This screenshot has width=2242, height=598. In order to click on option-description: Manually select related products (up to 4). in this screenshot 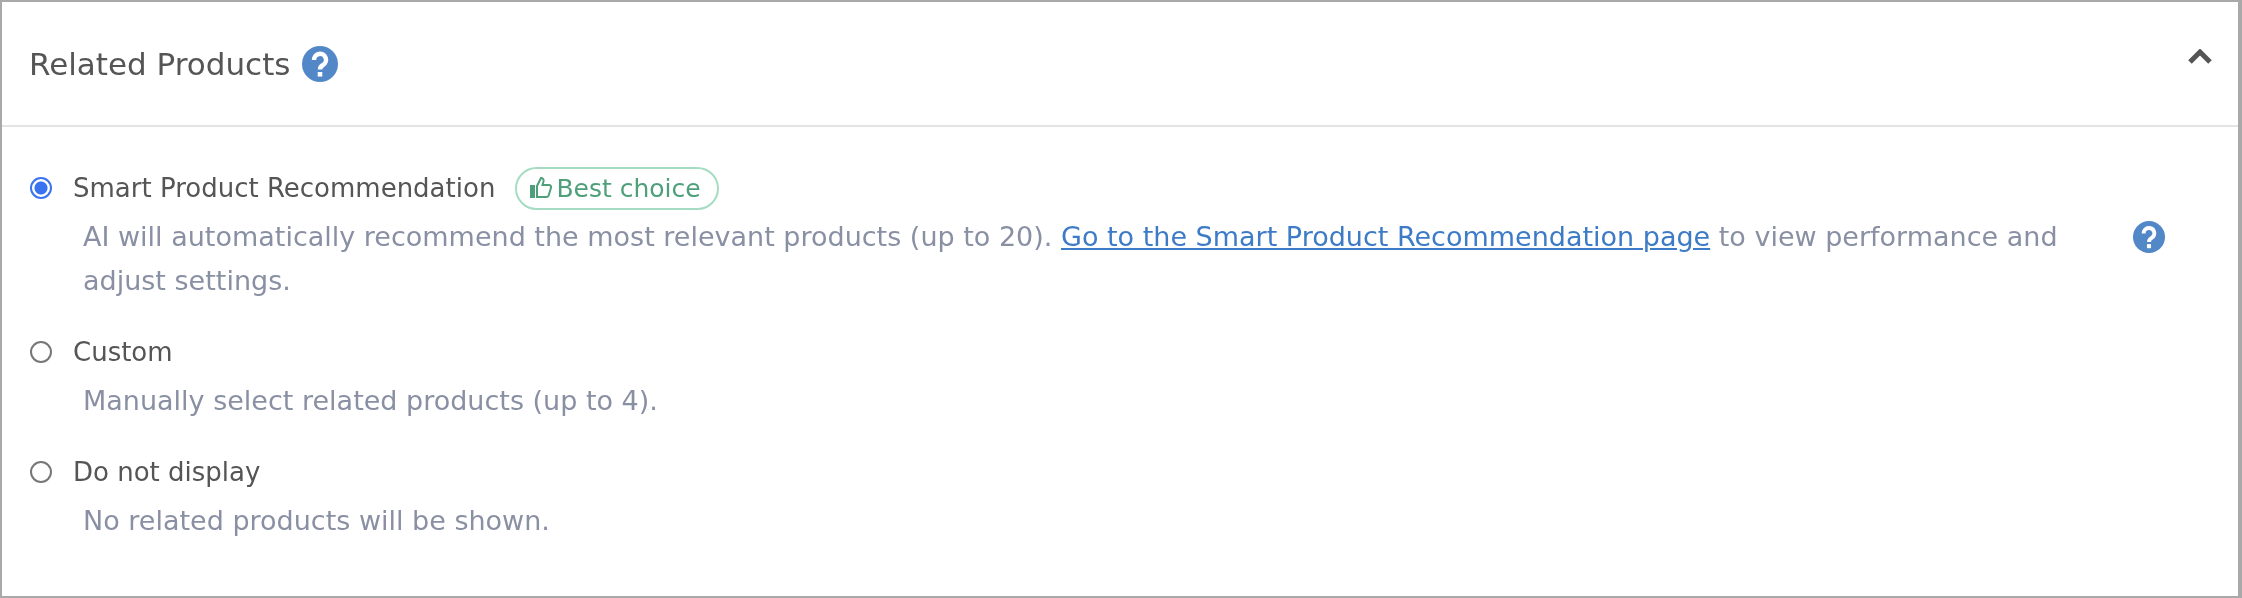, I will do `click(371, 401)`.